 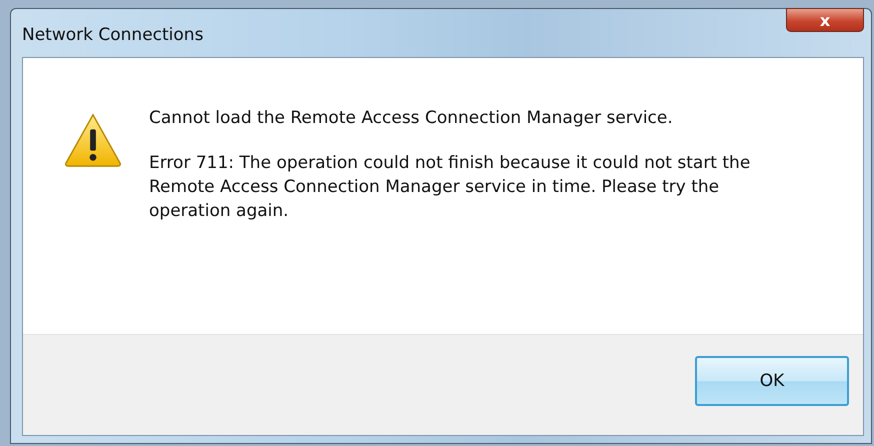 I want to click on ok-button: OK, so click(x=772, y=381).